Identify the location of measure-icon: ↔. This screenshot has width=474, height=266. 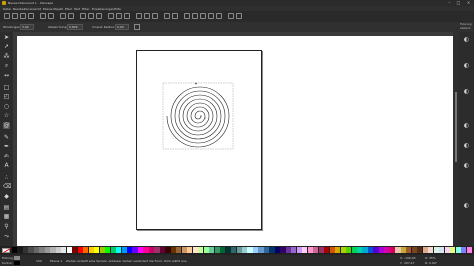
(6, 75).